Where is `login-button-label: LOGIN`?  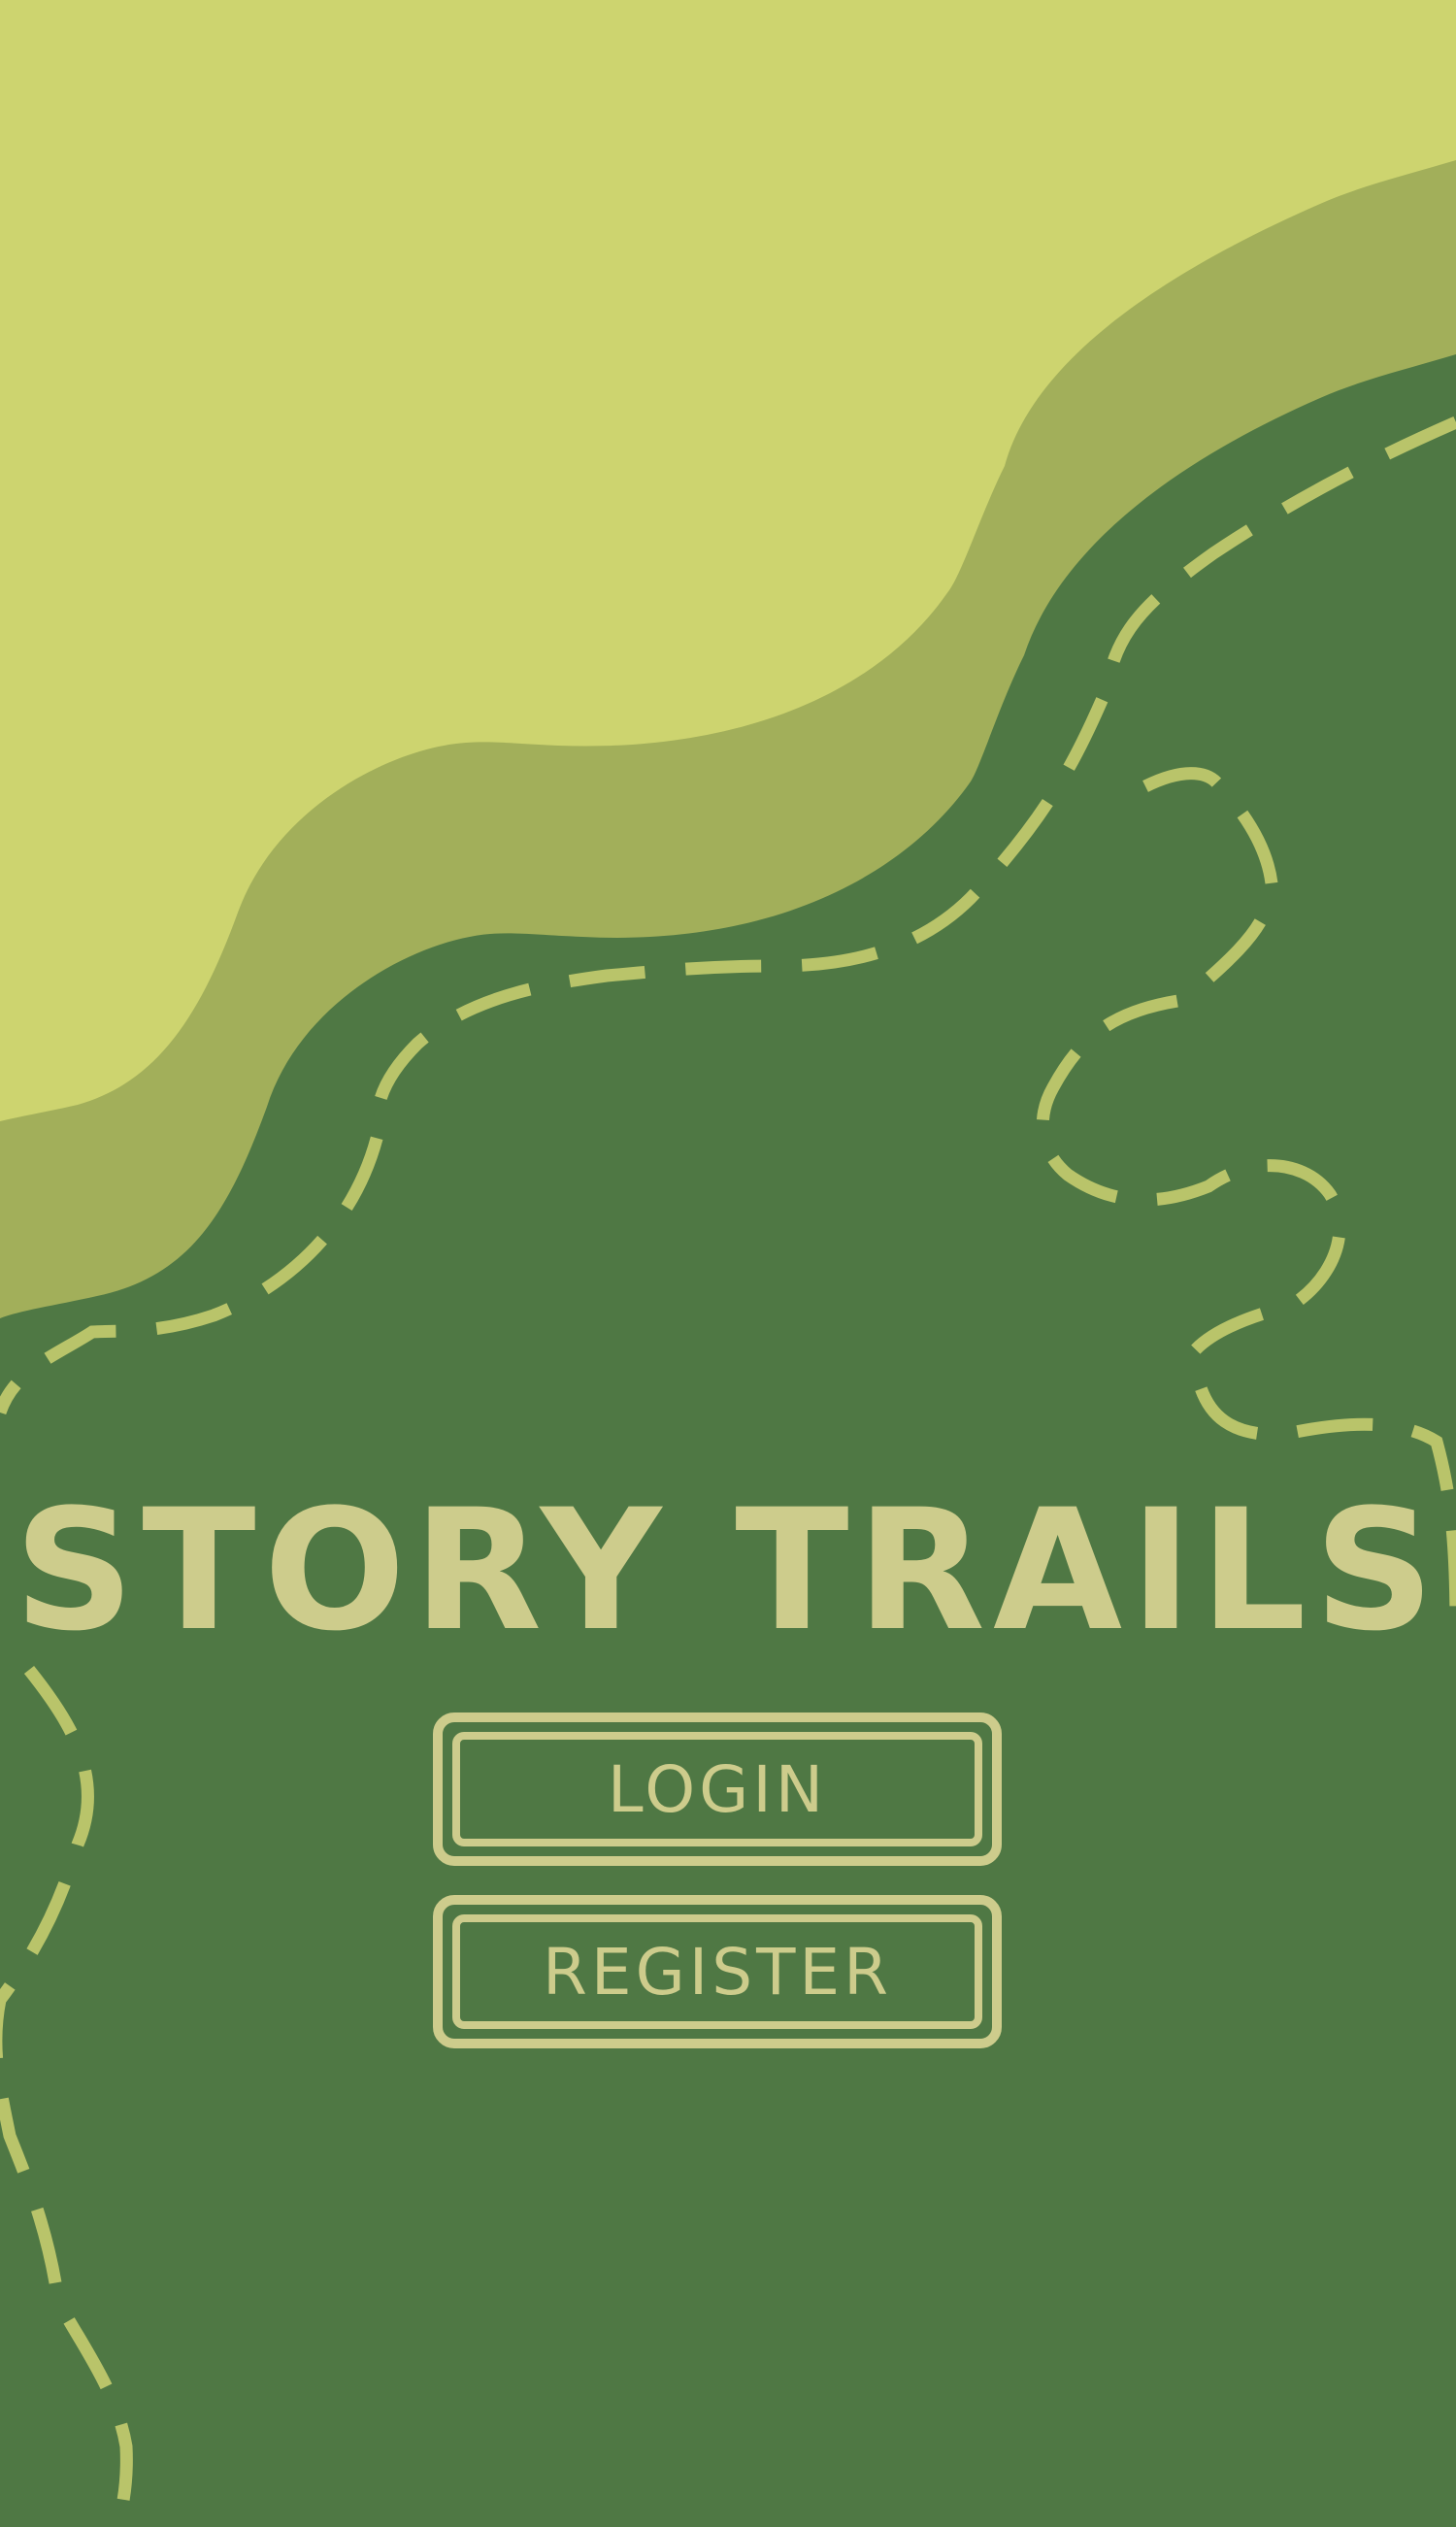
login-button-label: LOGIN is located at coordinates (717, 1789).